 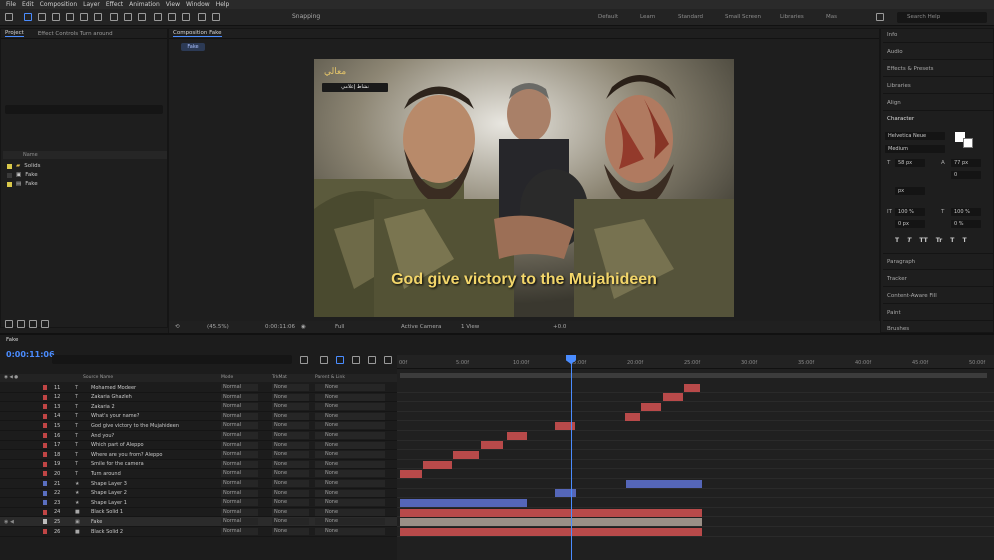 I want to click on layer-name: Black Solid 1, so click(x=107, y=512).